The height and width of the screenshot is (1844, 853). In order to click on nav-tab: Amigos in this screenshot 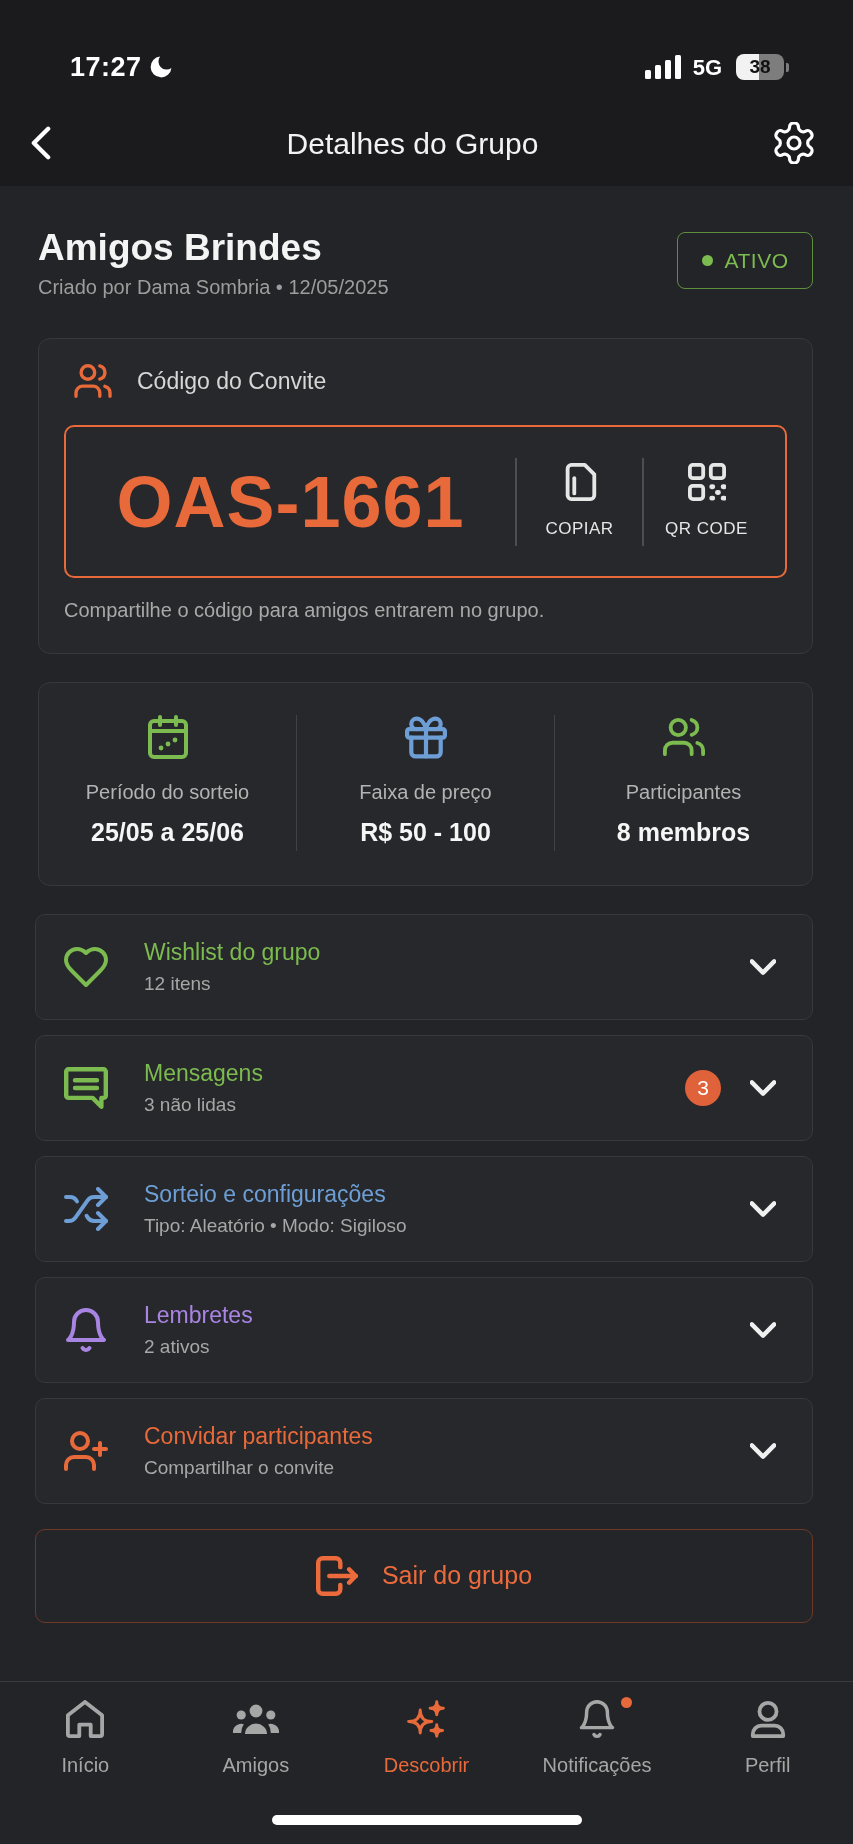, I will do `click(256, 1738)`.